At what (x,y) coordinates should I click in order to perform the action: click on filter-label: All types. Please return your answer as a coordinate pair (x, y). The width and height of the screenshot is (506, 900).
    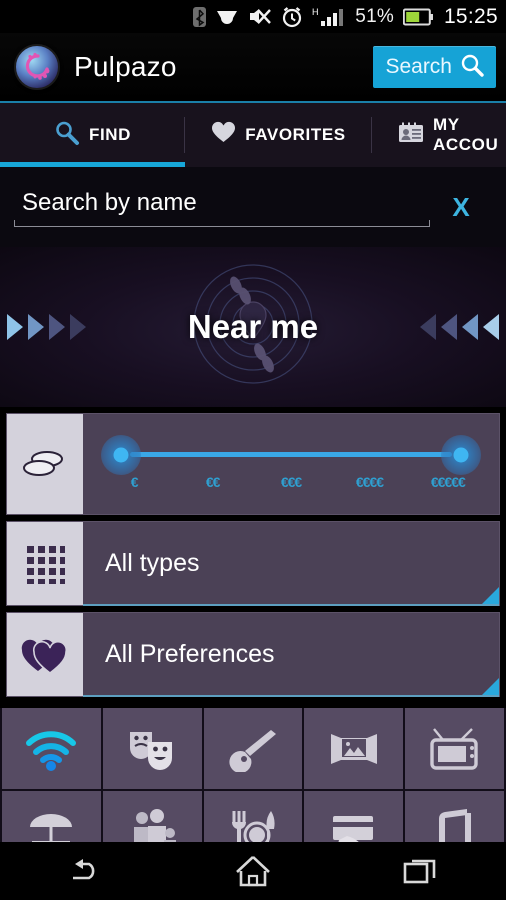
    Looking at the image, I should click on (152, 563).